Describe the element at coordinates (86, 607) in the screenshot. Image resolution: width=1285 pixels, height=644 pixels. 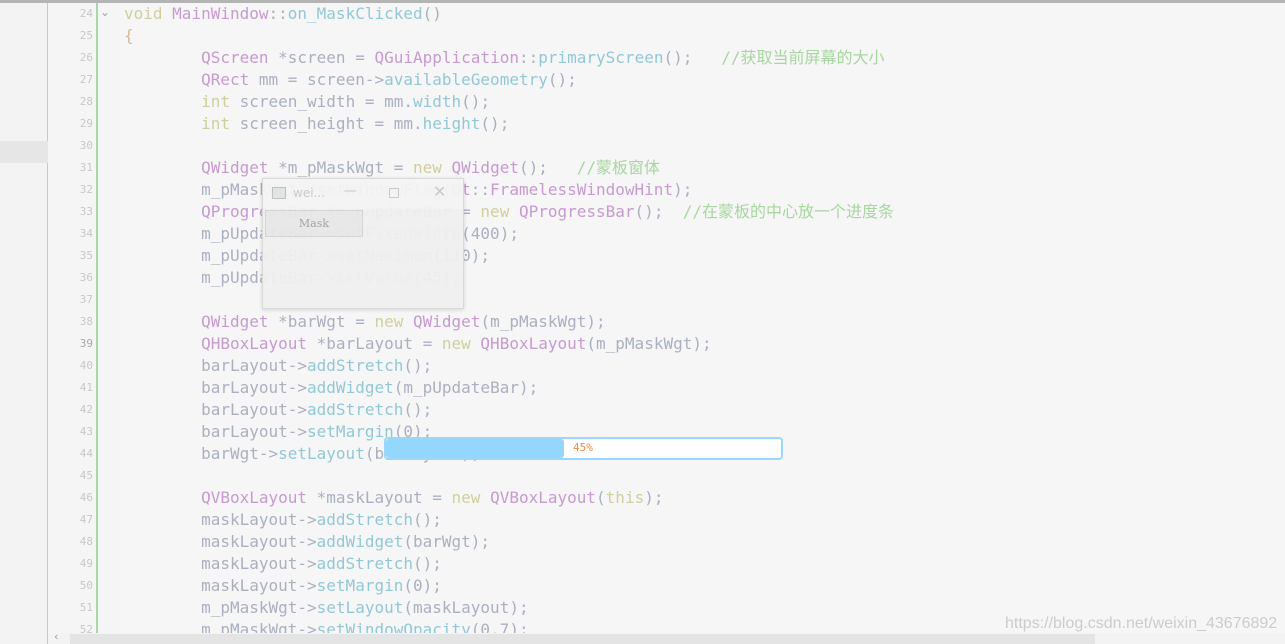
I see `line-number: 51` at that location.